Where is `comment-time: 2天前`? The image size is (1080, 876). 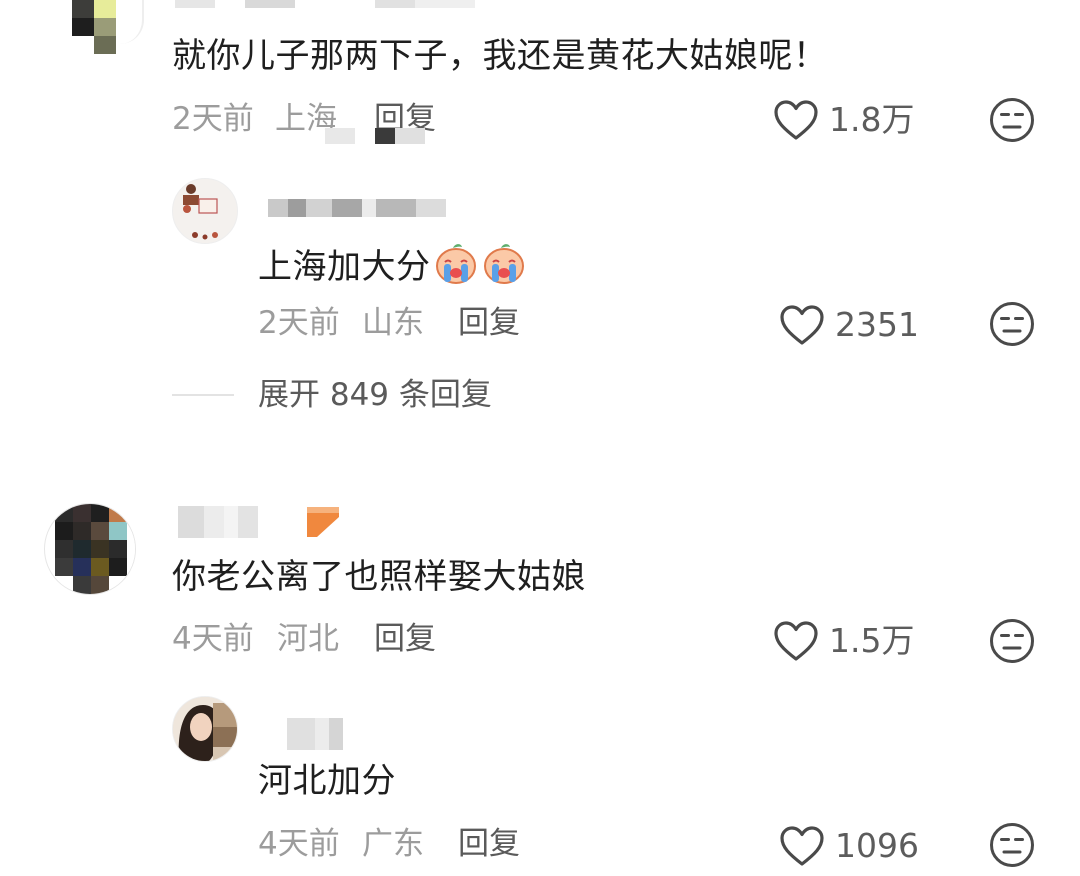 comment-time: 2天前 is located at coordinates (213, 119).